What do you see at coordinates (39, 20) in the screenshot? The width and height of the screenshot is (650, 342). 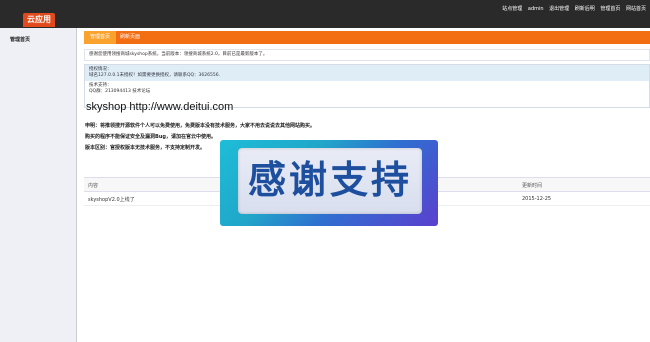 I see `app-logo: 云应用` at bounding box center [39, 20].